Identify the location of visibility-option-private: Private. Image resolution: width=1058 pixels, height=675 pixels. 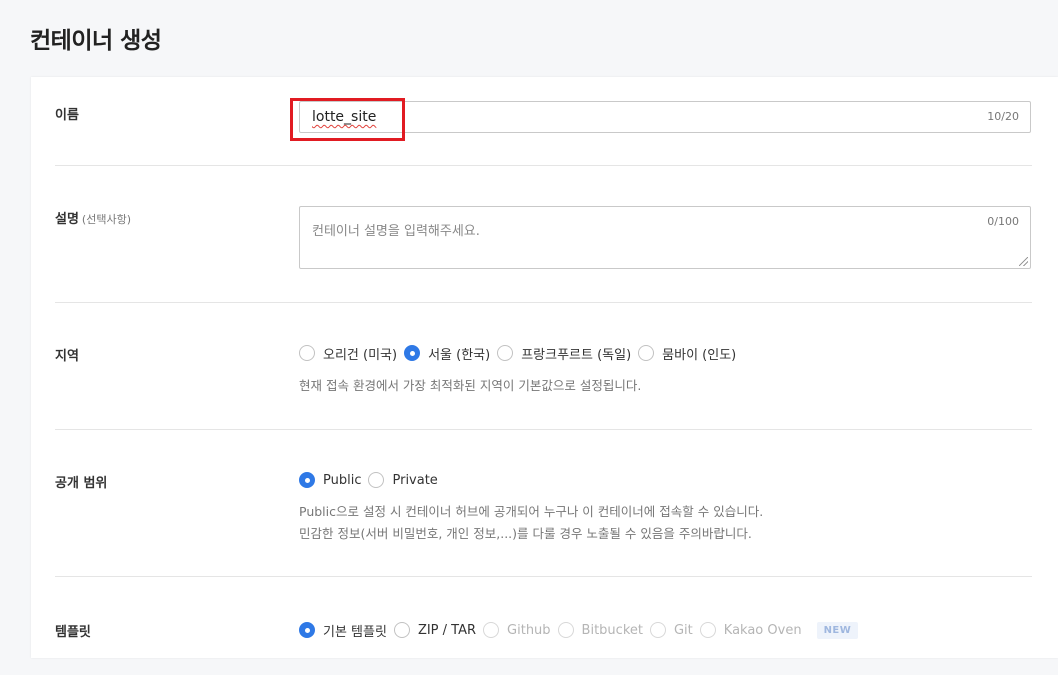
(403, 480).